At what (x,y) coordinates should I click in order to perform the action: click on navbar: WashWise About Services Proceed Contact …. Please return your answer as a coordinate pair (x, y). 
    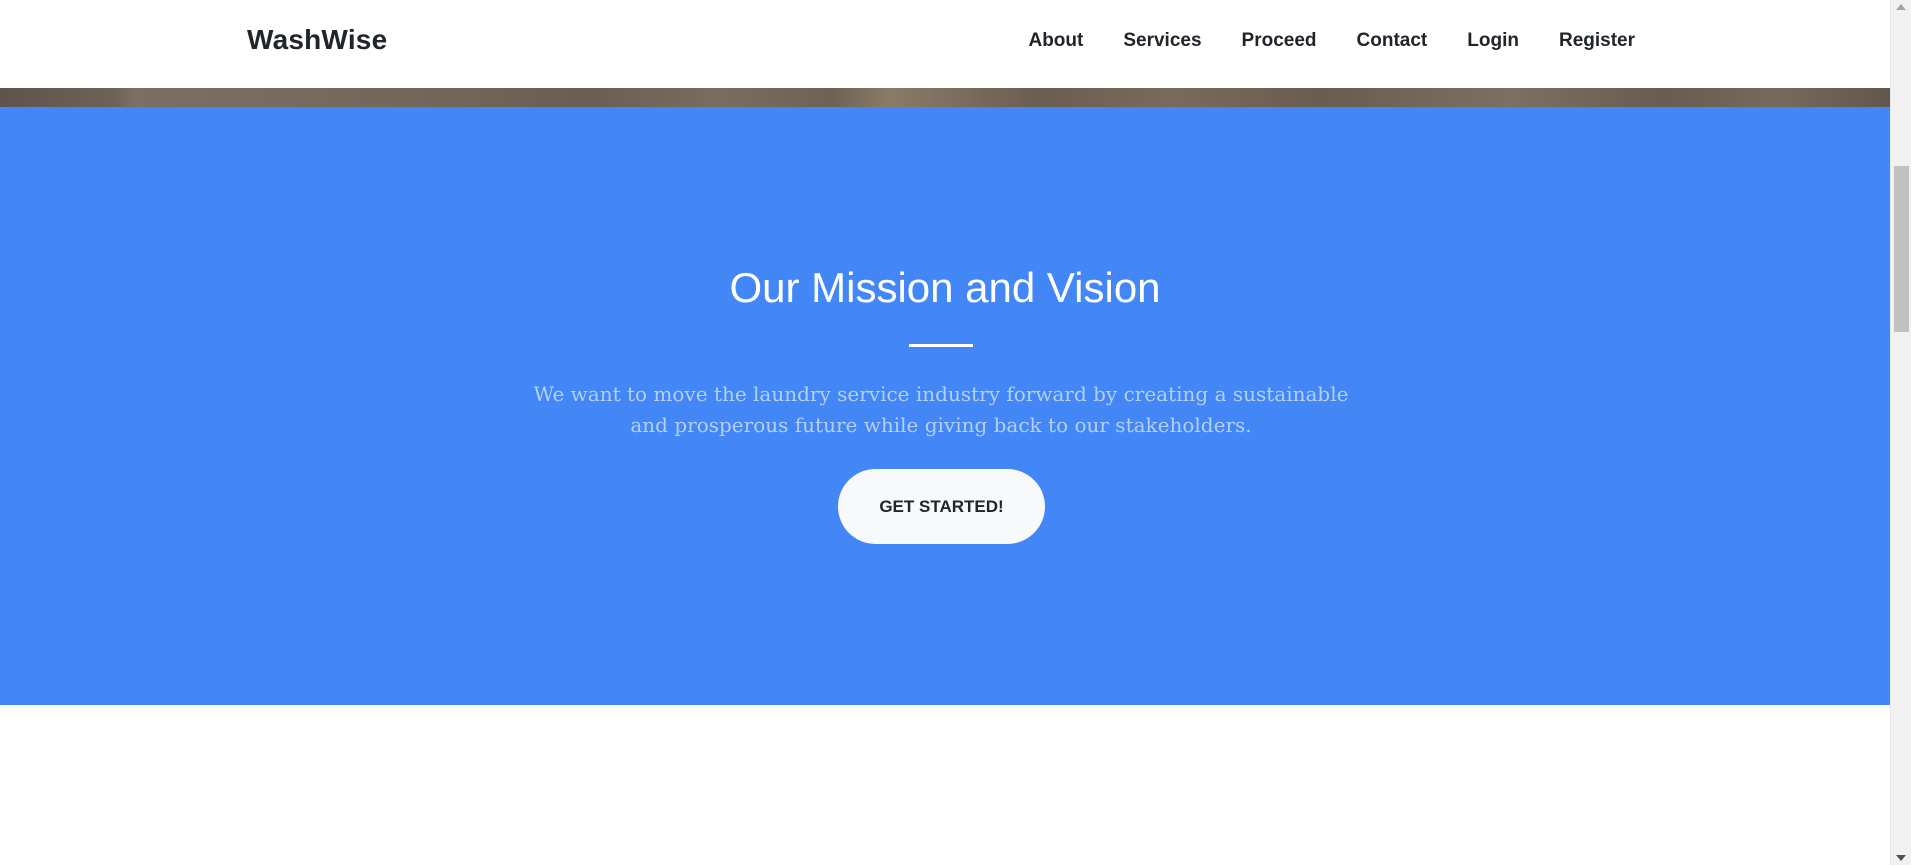
    Looking at the image, I should click on (945, 44).